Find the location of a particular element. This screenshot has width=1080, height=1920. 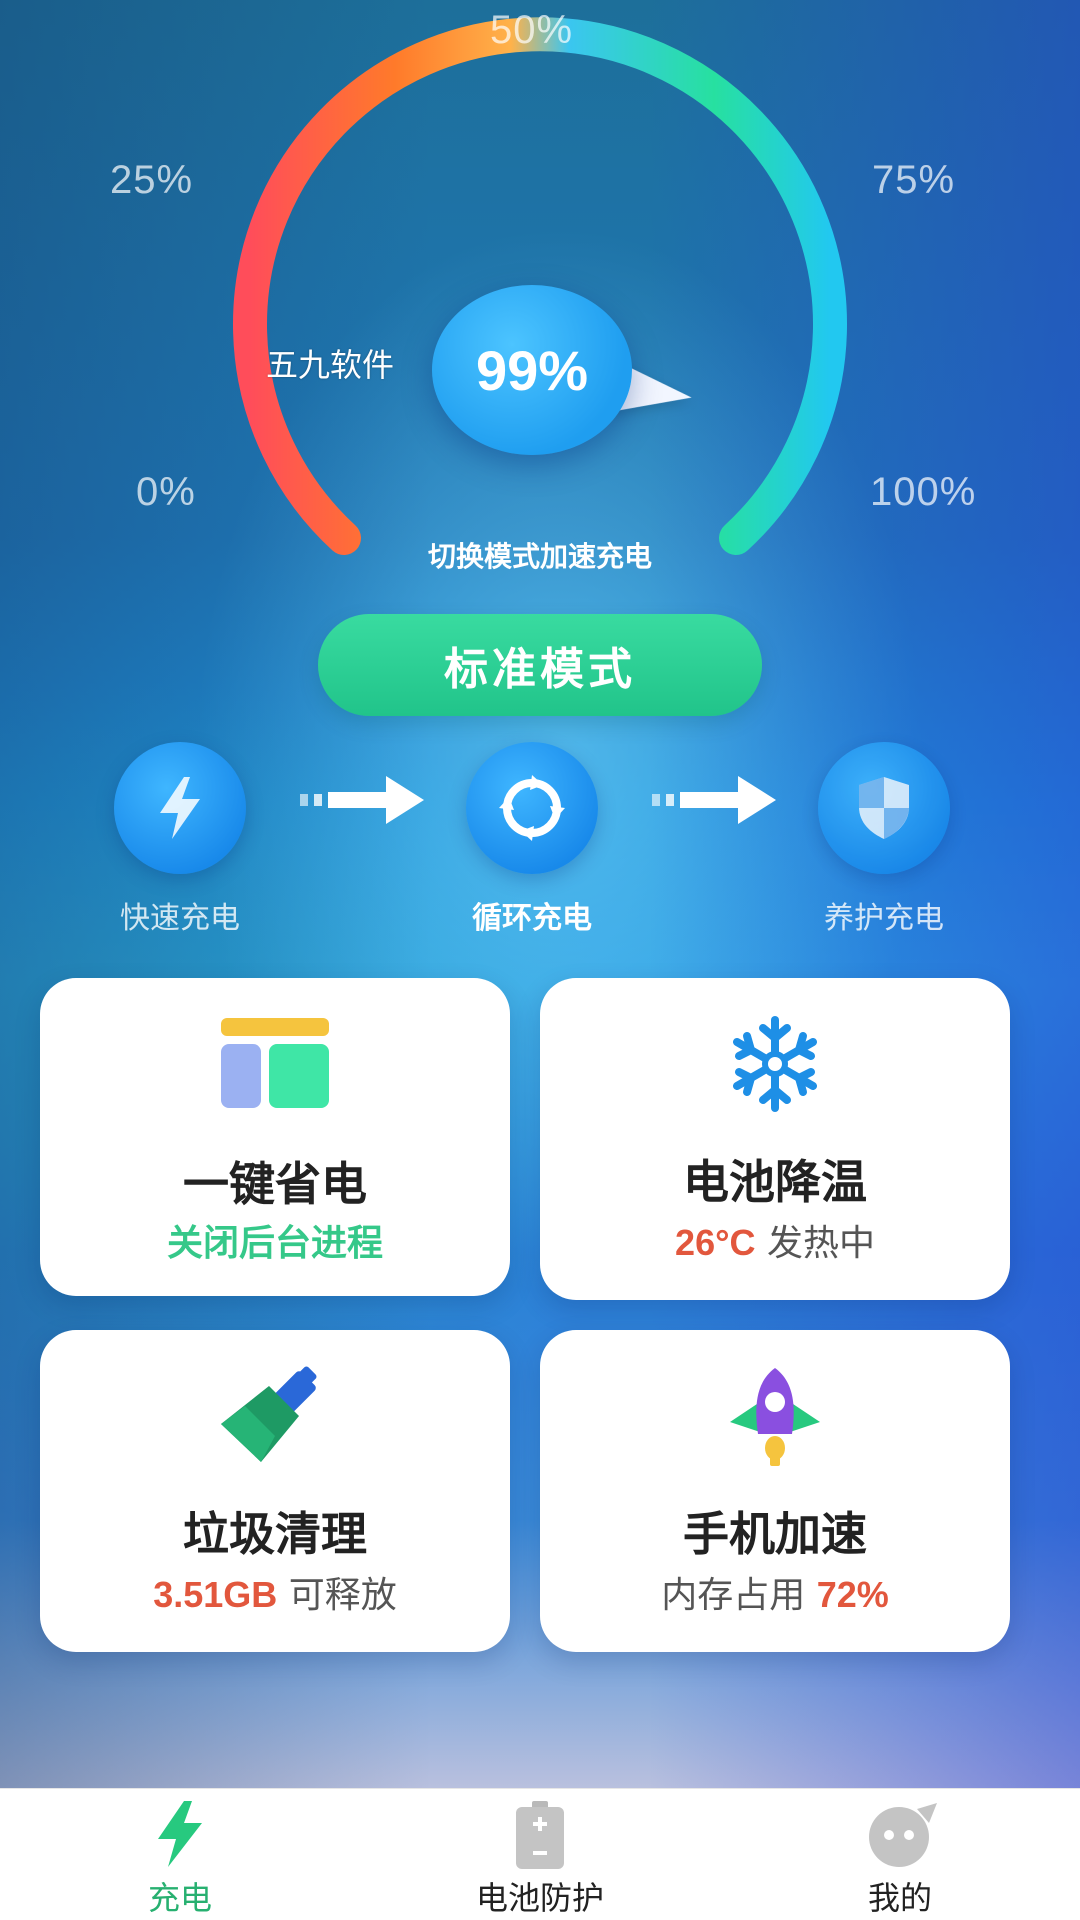

step-fast-charge is located at coordinates (180, 808).